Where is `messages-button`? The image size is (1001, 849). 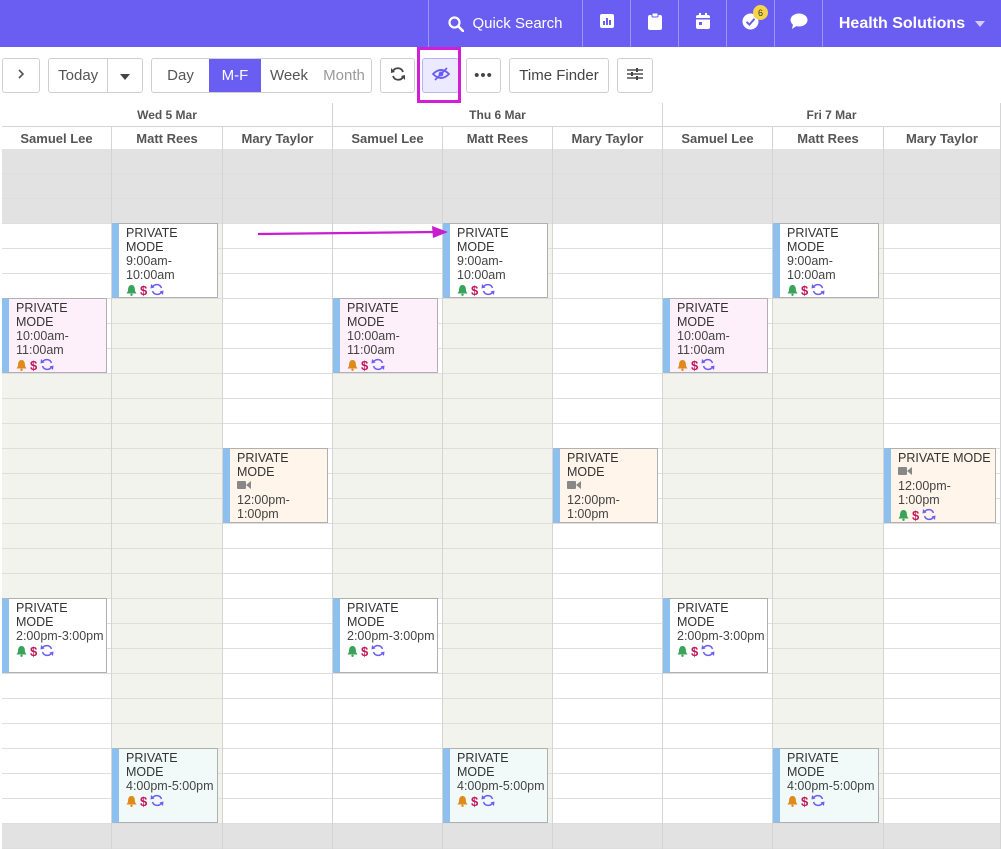
messages-button is located at coordinates (798, 23).